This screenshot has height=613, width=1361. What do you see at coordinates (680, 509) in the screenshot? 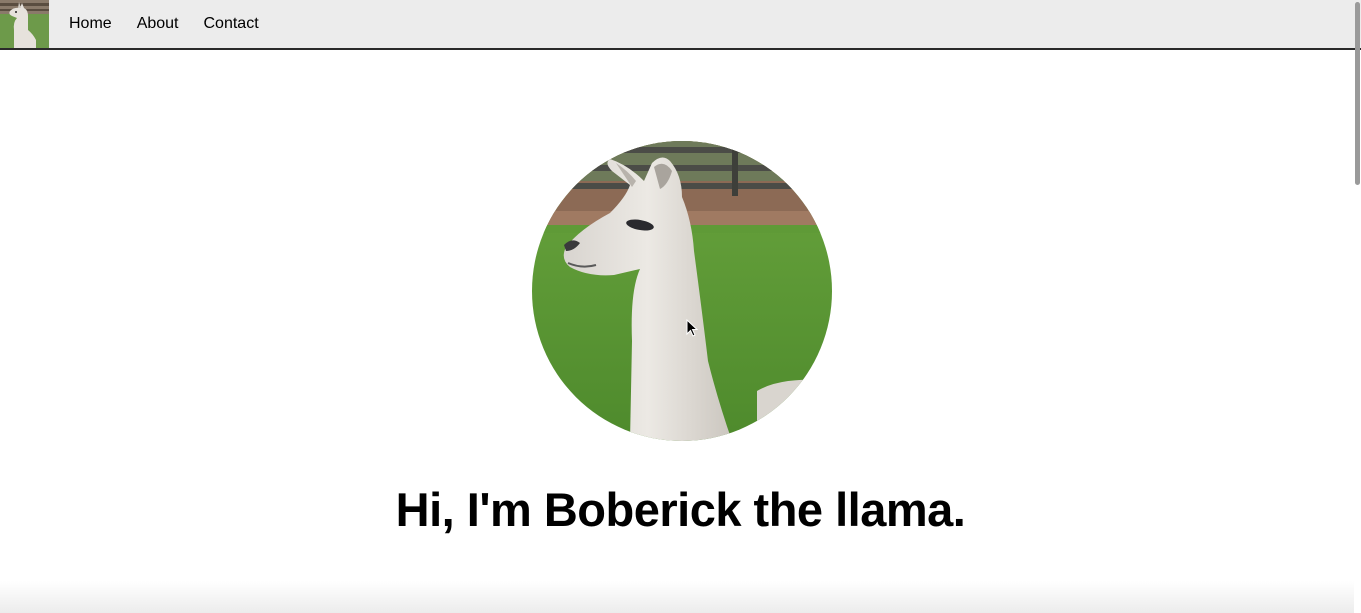
I see `hero-title: Hi, I'm Boberick the llama.` at bounding box center [680, 509].